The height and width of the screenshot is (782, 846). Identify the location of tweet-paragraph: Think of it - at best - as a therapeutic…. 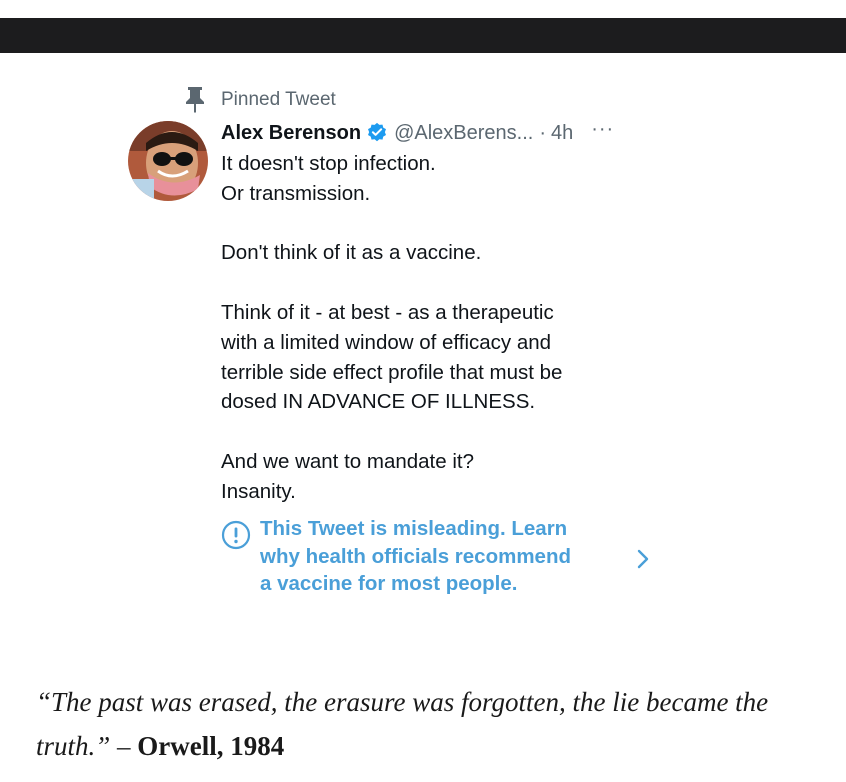
(441, 357).